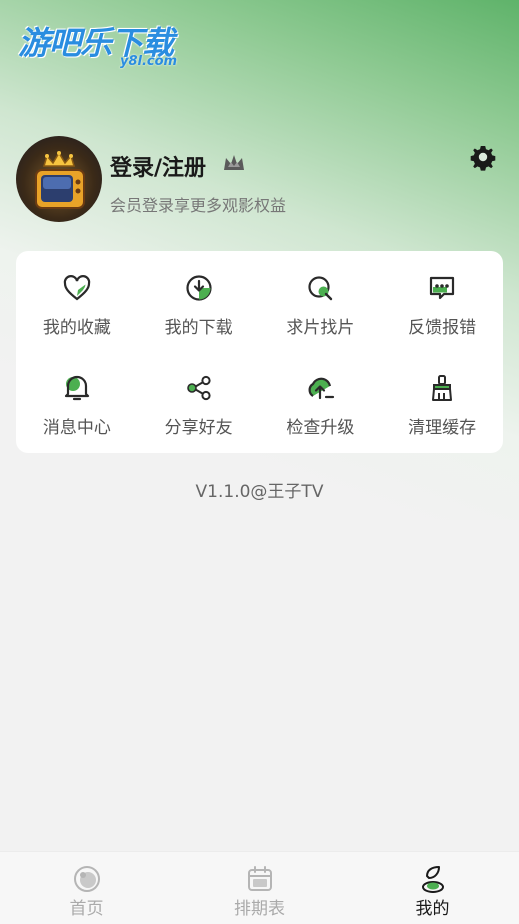 The height and width of the screenshot is (924, 519). What do you see at coordinates (77, 288) in the screenshot?
I see `heart-icon` at bounding box center [77, 288].